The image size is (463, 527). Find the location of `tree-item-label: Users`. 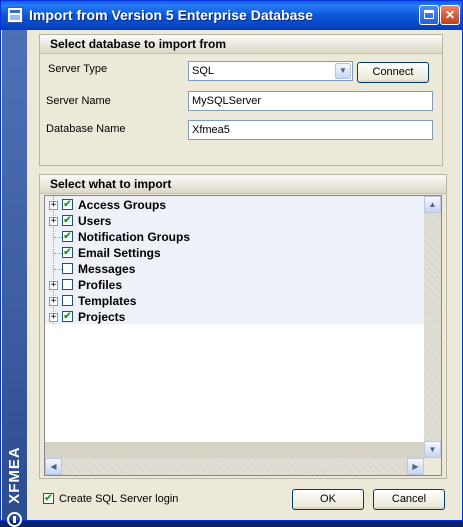

tree-item-label: Users is located at coordinates (95, 221).